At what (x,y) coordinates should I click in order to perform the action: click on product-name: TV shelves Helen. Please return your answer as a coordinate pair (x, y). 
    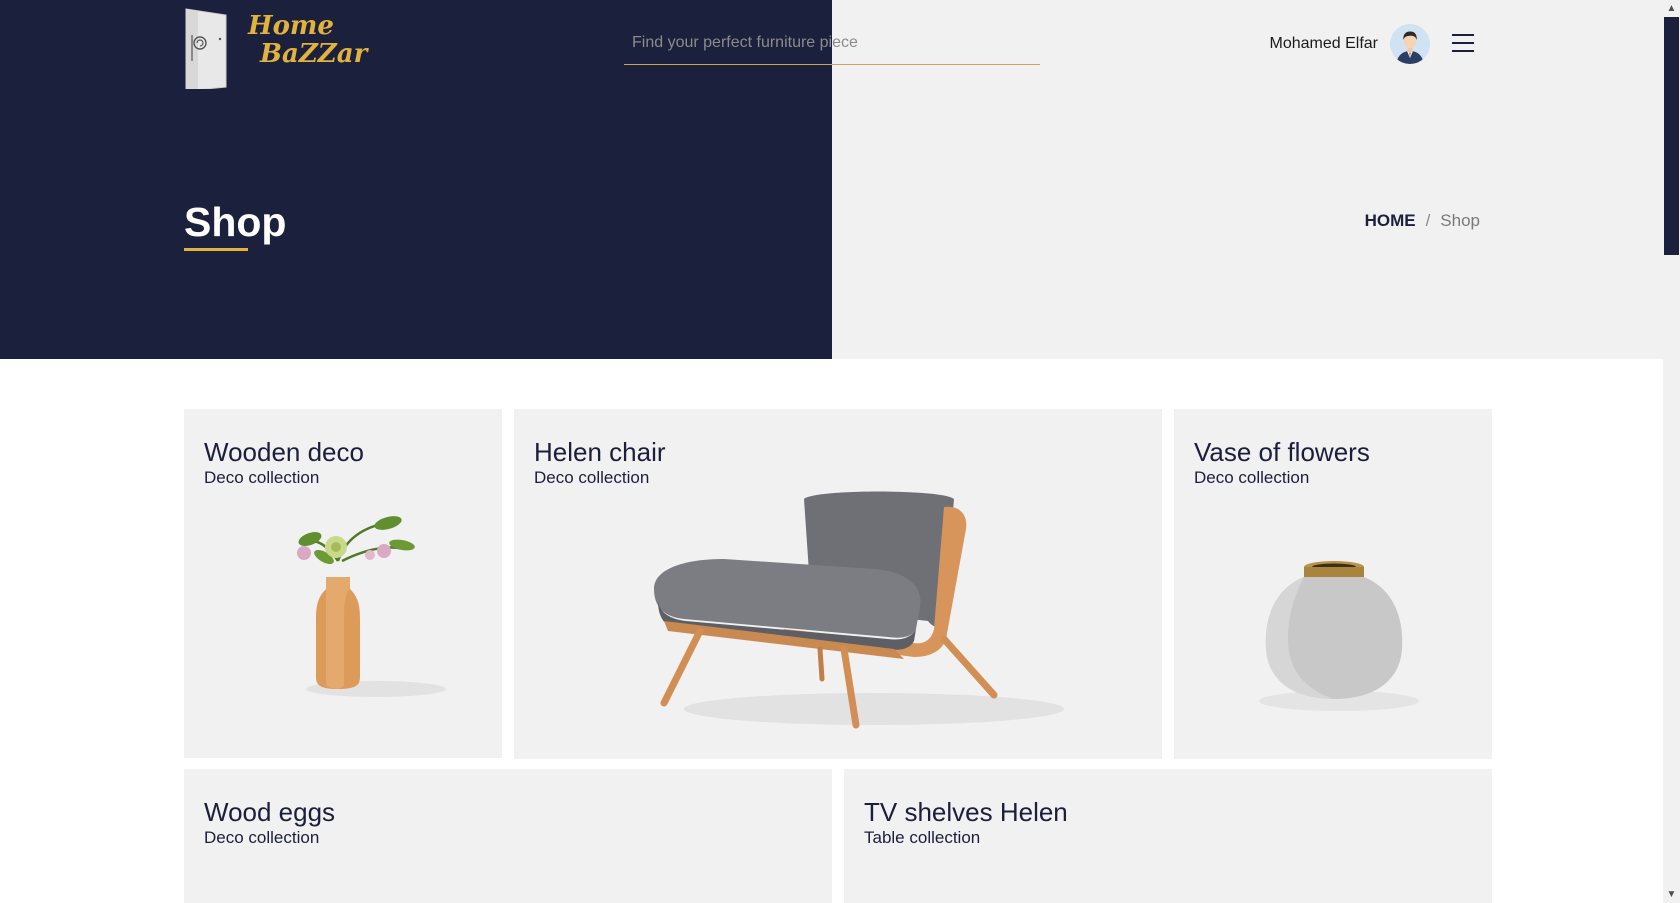
    Looking at the image, I should click on (966, 812).